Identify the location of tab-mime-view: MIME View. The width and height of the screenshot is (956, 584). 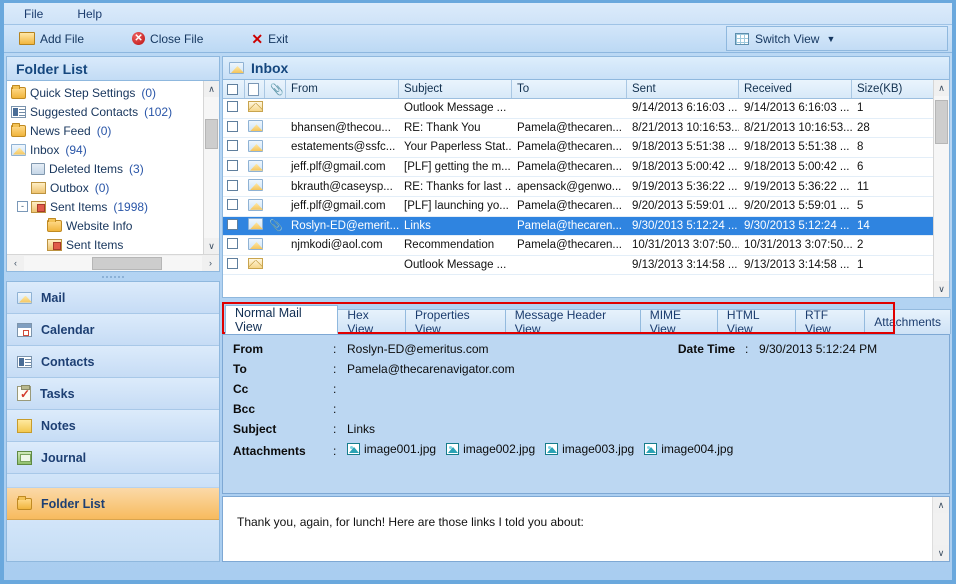
(678, 322).